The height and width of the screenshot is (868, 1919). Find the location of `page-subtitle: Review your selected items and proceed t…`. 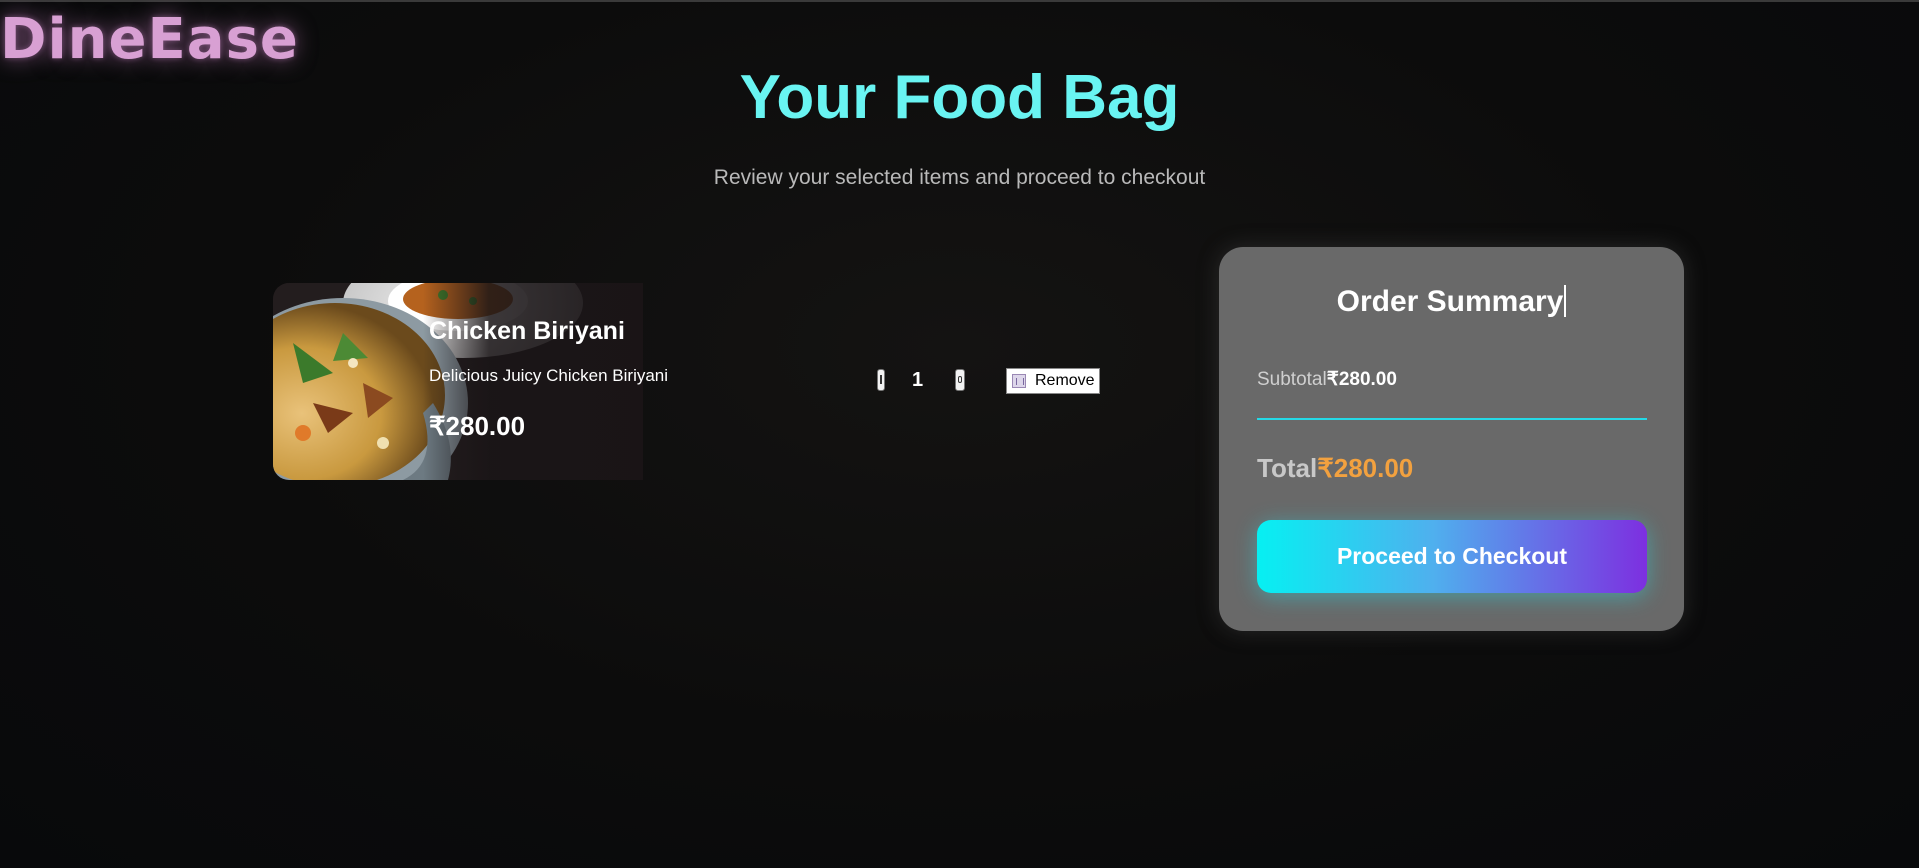

page-subtitle: Review your selected items and proceed t… is located at coordinates (959, 177).